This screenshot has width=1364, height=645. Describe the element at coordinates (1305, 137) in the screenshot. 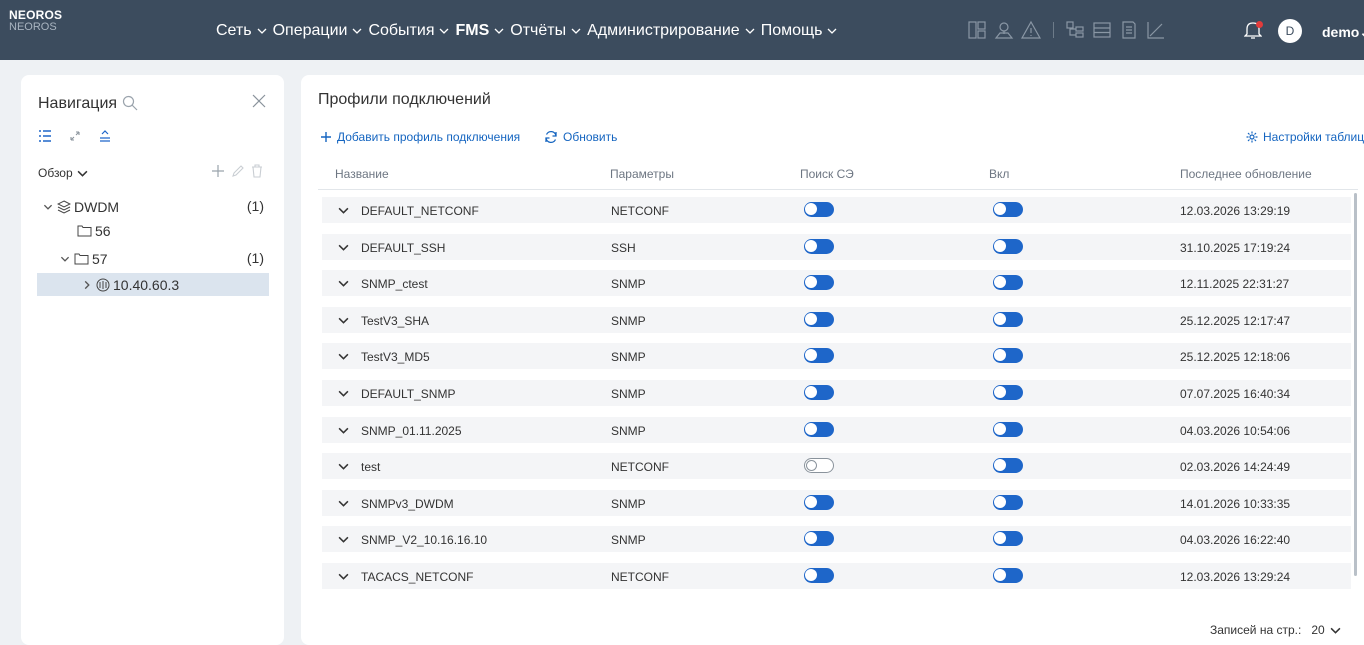

I see `table-settings-button: Настройки таблицы` at that location.